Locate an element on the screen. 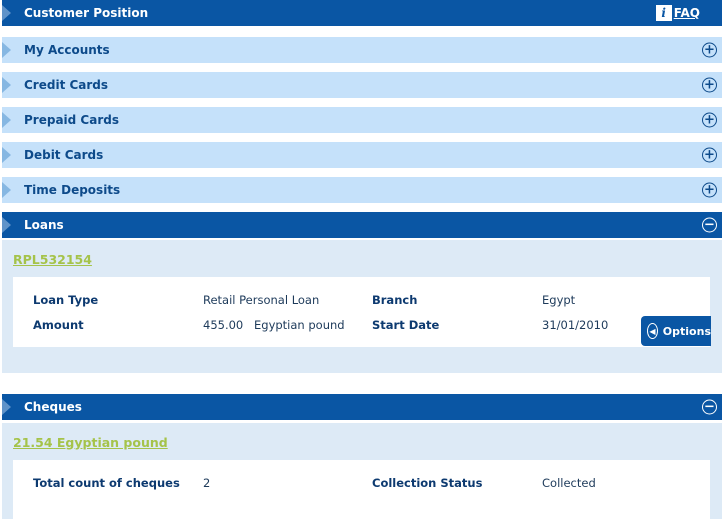 The width and height of the screenshot is (726, 519). faq-link: FAQ is located at coordinates (687, 13).